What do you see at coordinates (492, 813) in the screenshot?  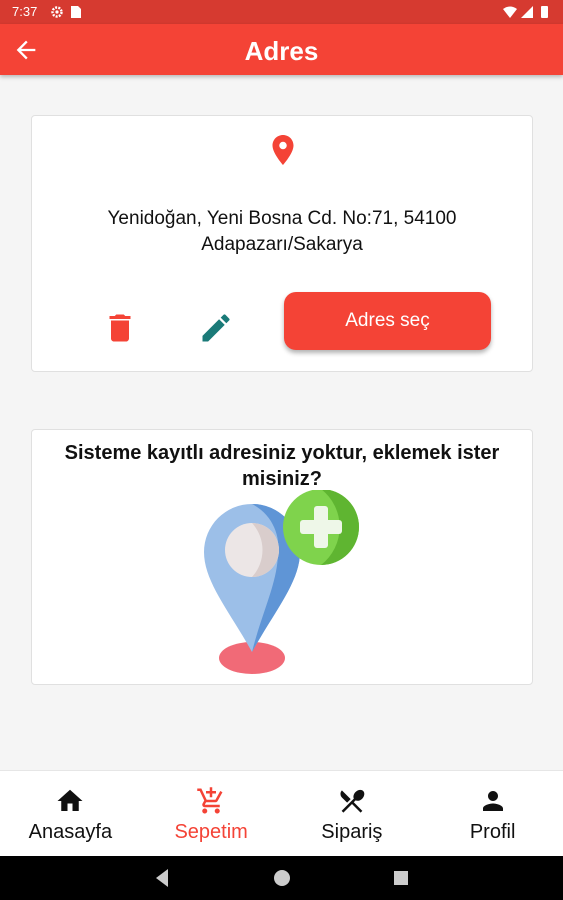 I see `nav-item-profil: Profil` at bounding box center [492, 813].